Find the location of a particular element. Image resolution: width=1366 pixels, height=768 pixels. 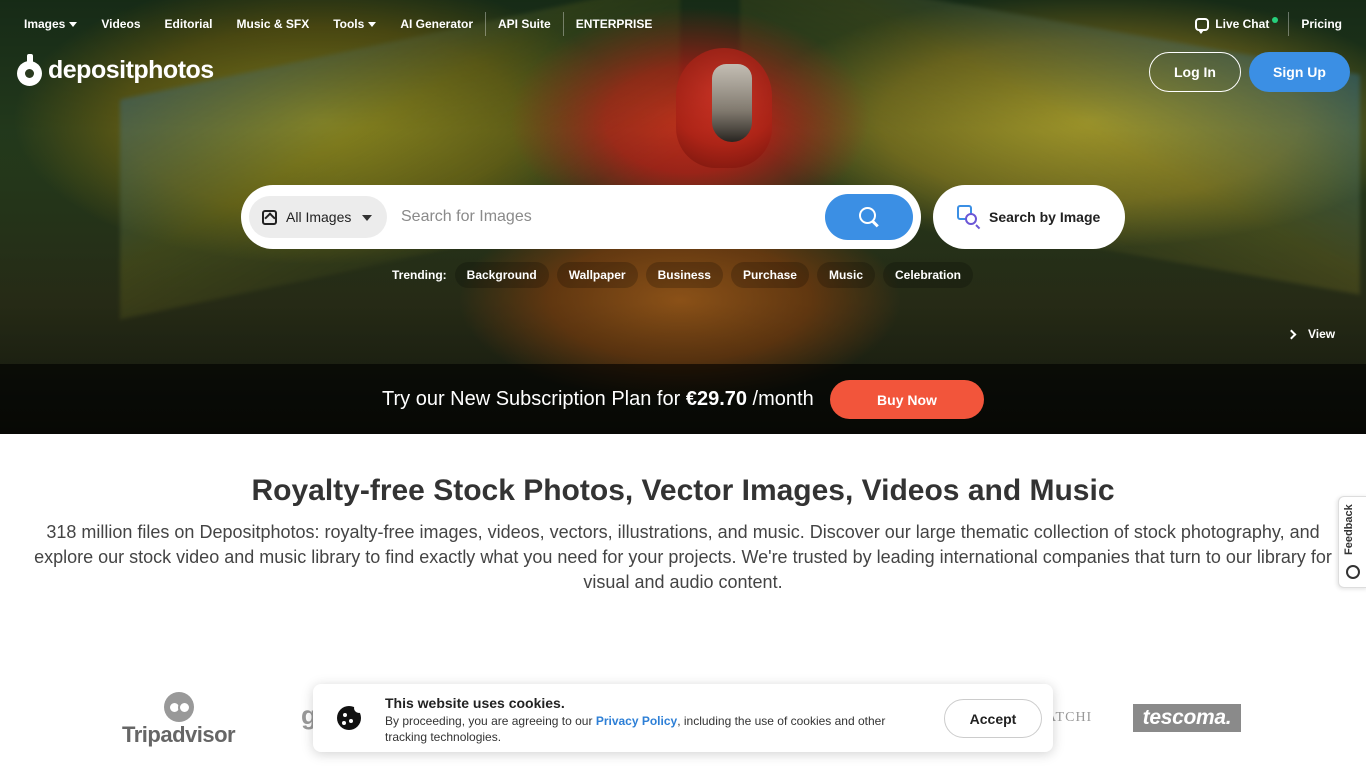

buy-now-button: Buy Now is located at coordinates (907, 399).